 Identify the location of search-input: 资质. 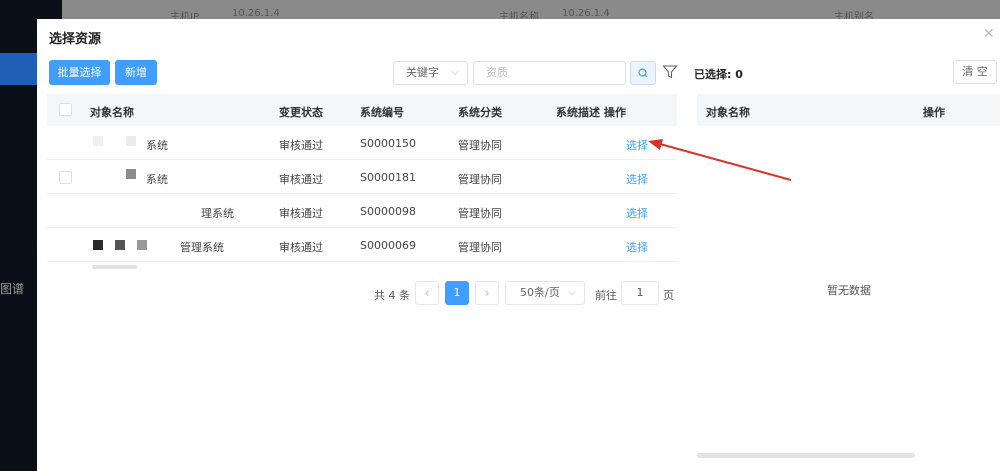
(549, 73).